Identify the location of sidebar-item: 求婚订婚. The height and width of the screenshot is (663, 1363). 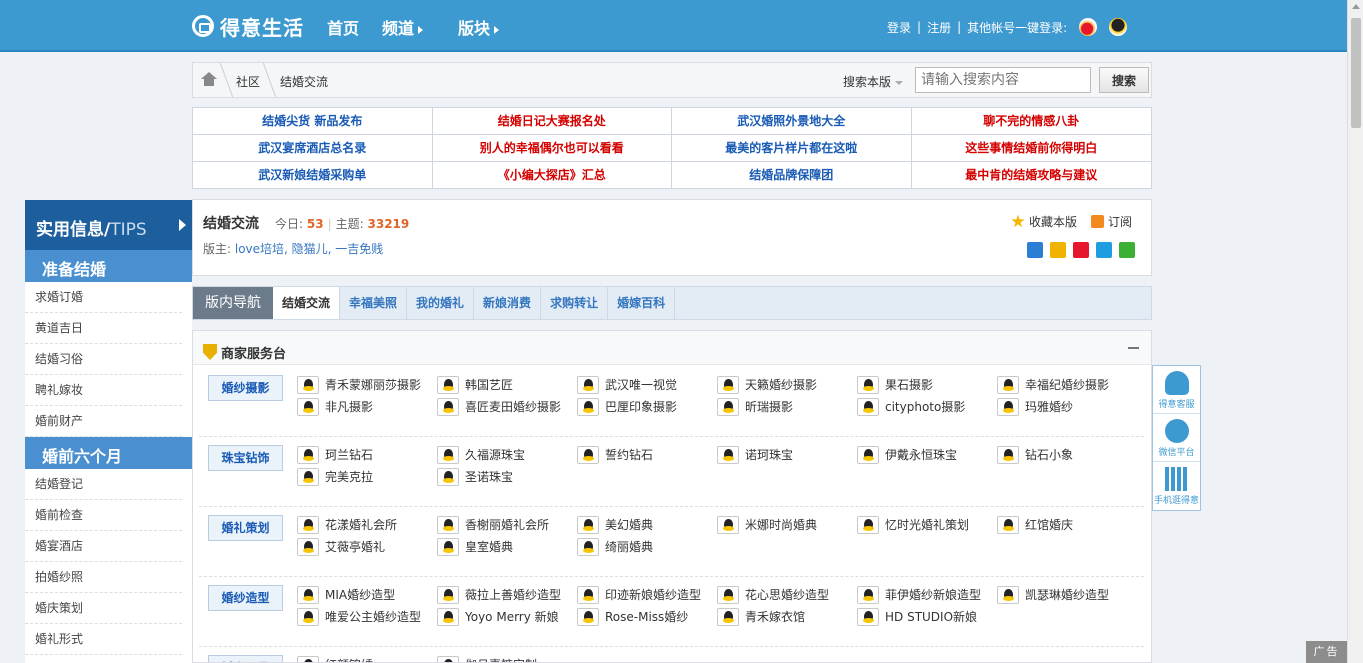
(103, 297).